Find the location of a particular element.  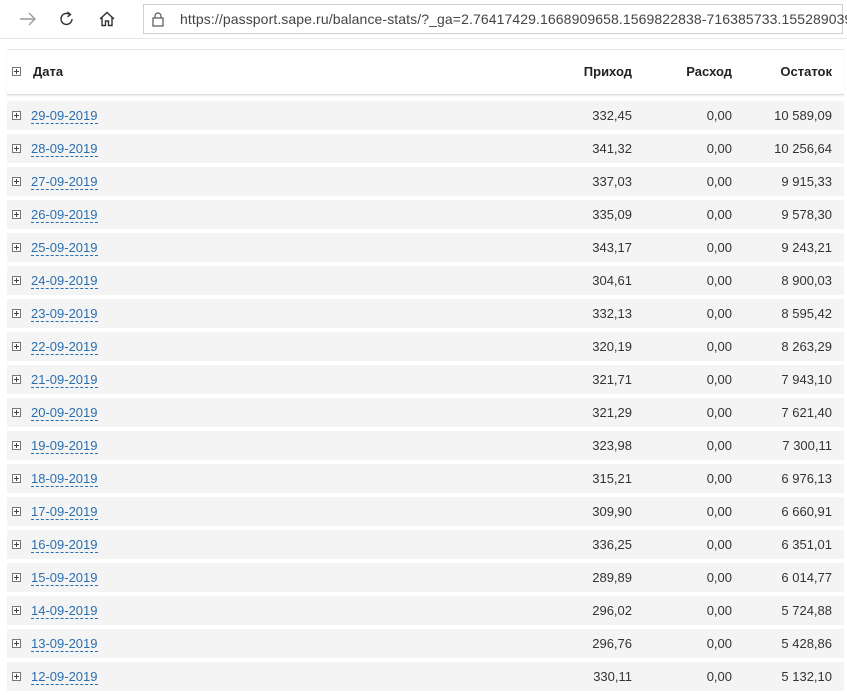

date-link: 29-09-2019 is located at coordinates (64, 116).